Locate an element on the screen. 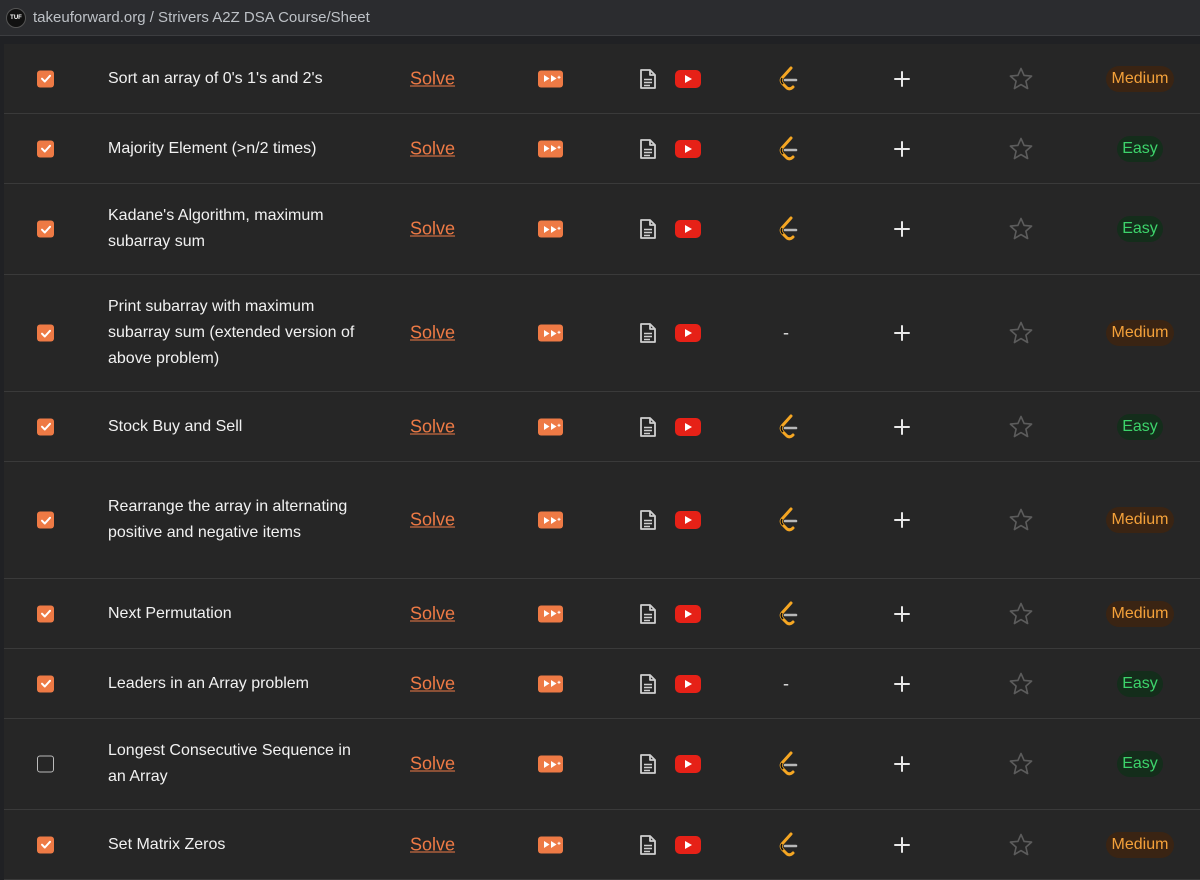 This screenshot has width=1200, height=880. leetcode-placeholder: - is located at coordinates (786, 683).